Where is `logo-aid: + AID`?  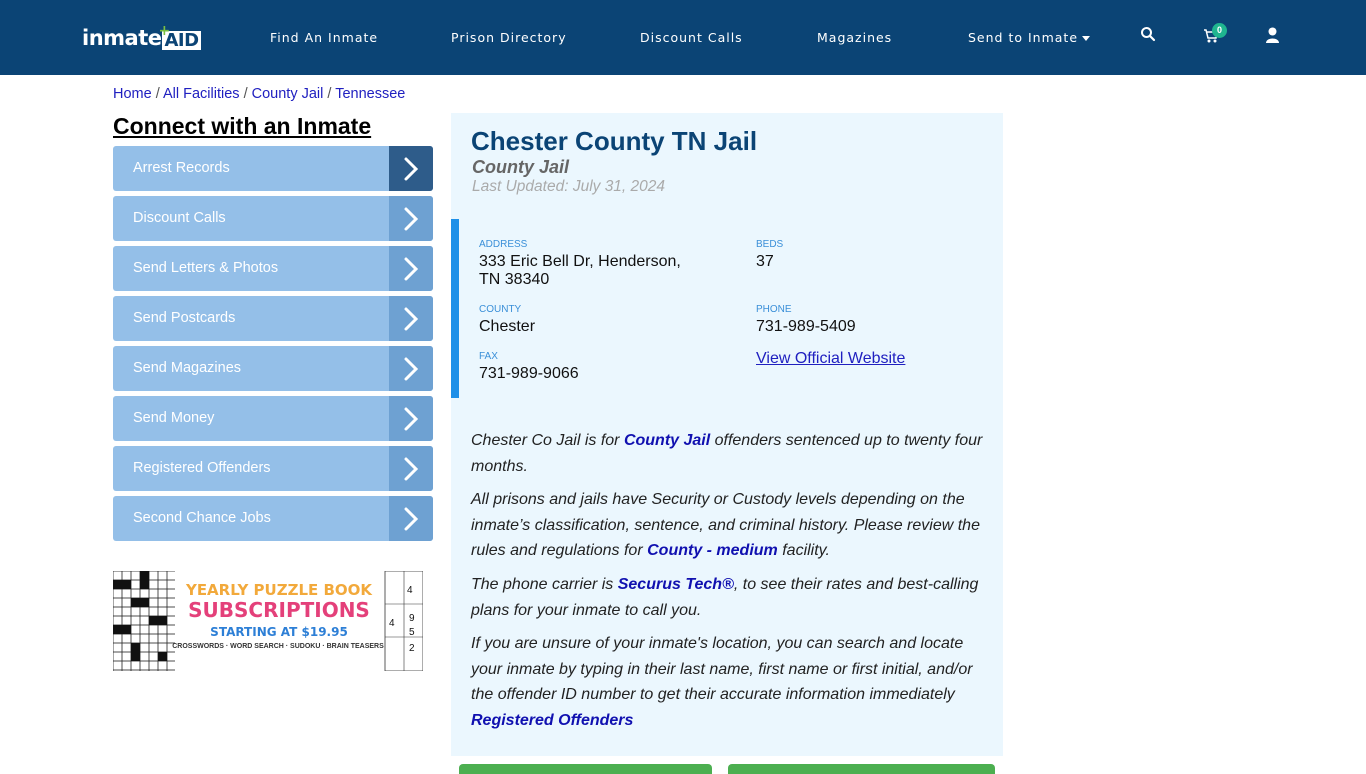 logo-aid: + AID is located at coordinates (179, 36).